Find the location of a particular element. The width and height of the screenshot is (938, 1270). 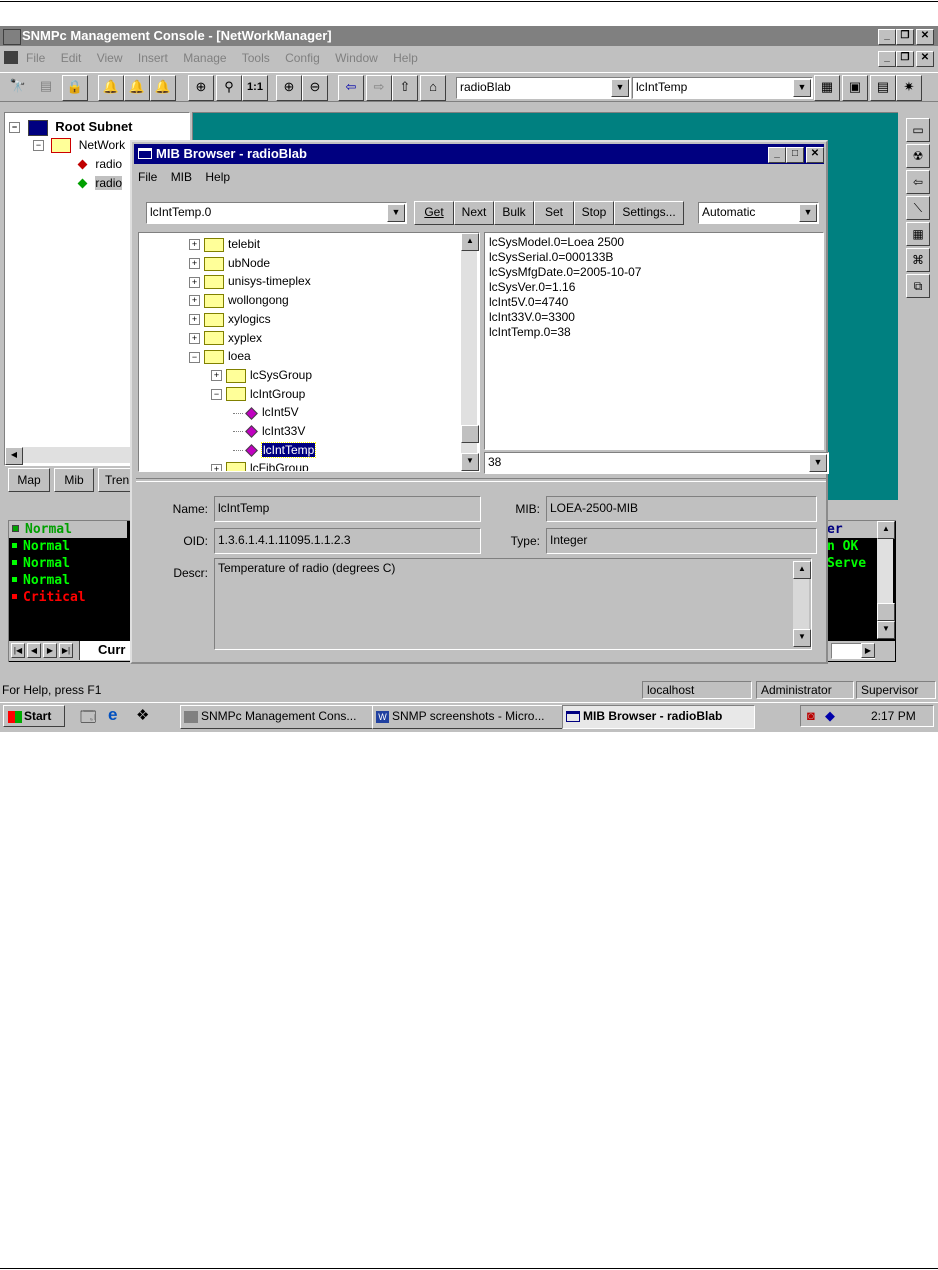

forward-arrow-icon: ⇨ is located at coordinates (379, 88).